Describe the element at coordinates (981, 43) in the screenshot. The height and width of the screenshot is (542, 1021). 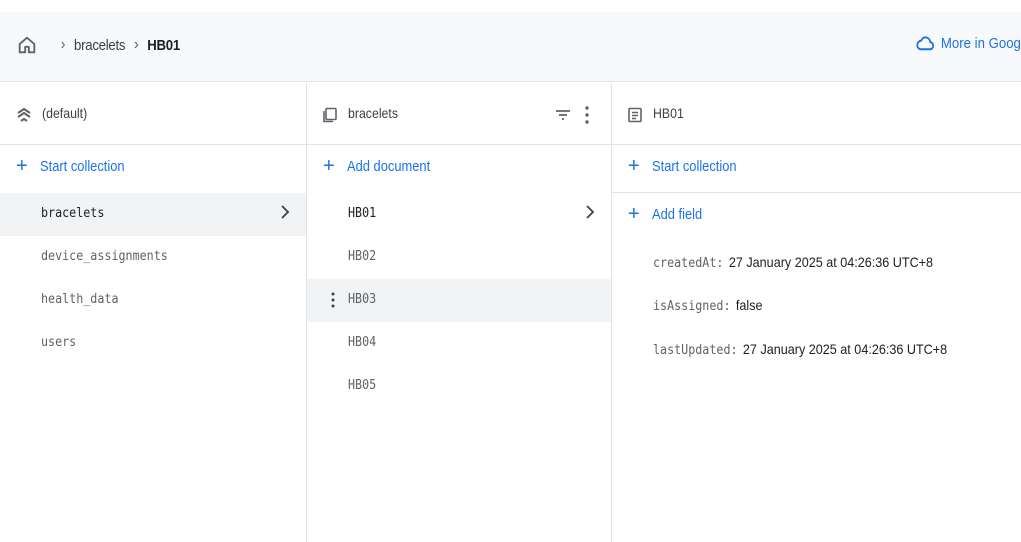
I see `more-link-label: More in Goog` at that location.